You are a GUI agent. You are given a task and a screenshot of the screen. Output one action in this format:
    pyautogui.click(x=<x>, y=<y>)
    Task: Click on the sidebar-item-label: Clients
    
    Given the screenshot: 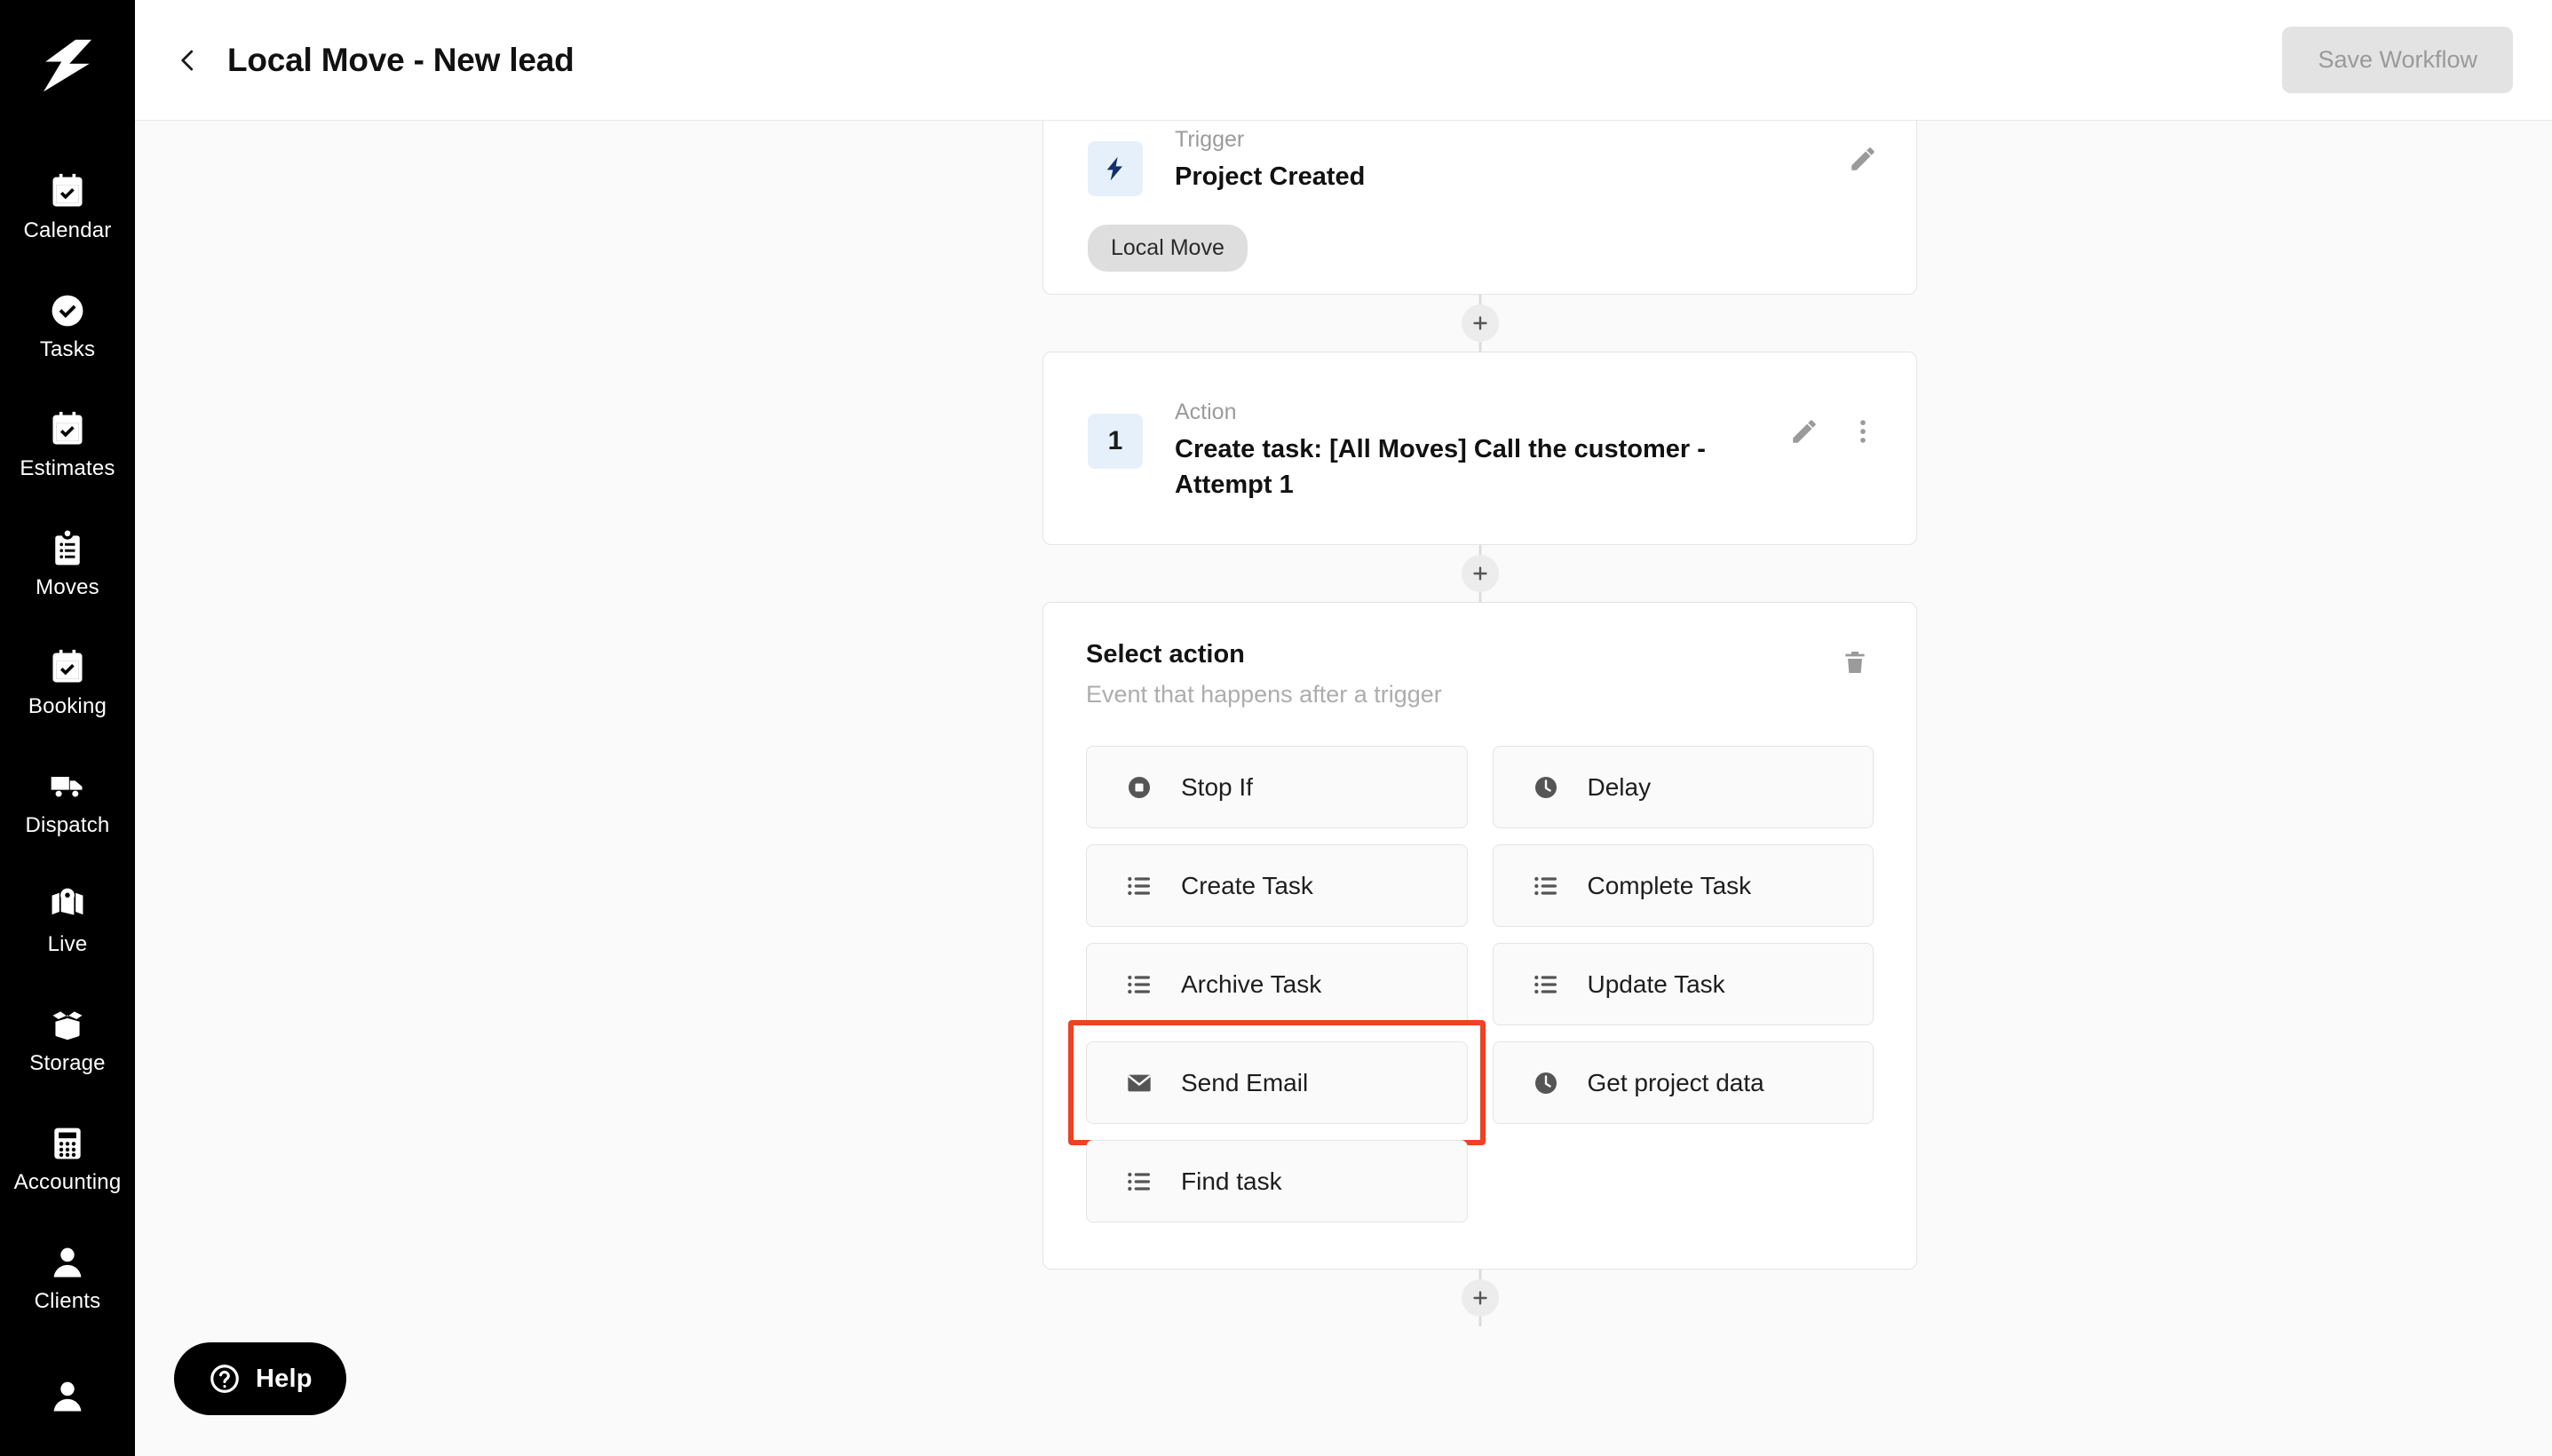 What is the action you would take?
    pyautogui.click(x=67, y=1301)
    